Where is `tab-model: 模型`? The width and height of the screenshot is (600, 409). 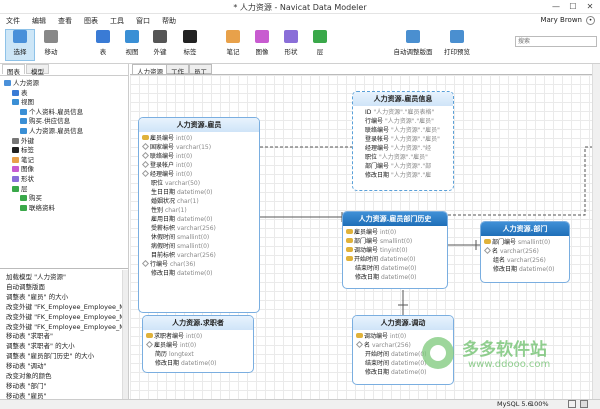
tab-model: 模型 is located at coordinates (37, 70).